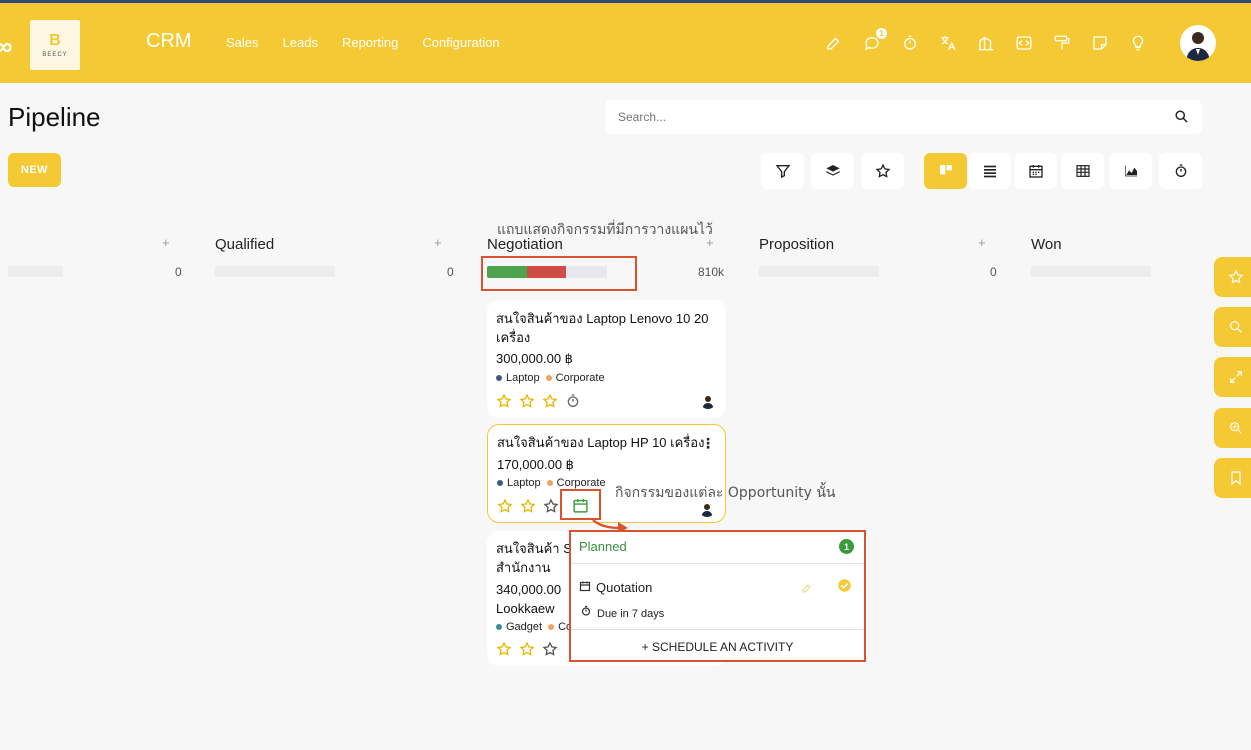 The width and height of the screenshot is (1251, 750). Describe the element at coordinates (710, 242) in the screenshot. I see `column-negotiation-add-icon: +` at that location.